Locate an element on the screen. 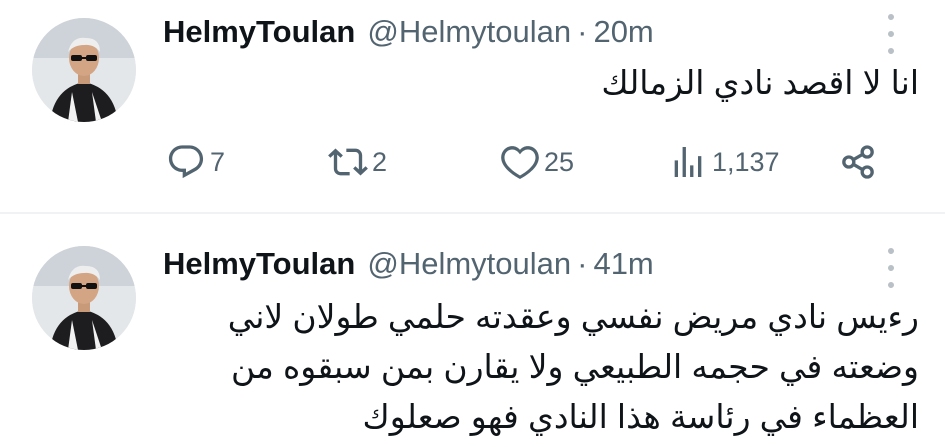 Image resolution: width=945 pixels, height=447 pixels. retweet-icon is located at coordinates (348, 162).